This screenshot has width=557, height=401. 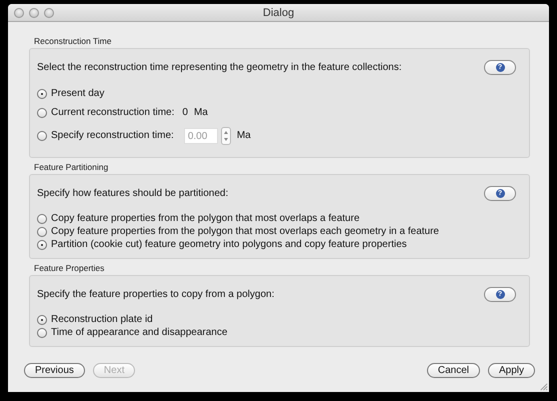 What do you see at coordinates (245, 231) in the screenshot?
I see `option-label: Copy feature properties from the polygon that most overlaps each geometry in a feature` at bounding box center [245, 231].